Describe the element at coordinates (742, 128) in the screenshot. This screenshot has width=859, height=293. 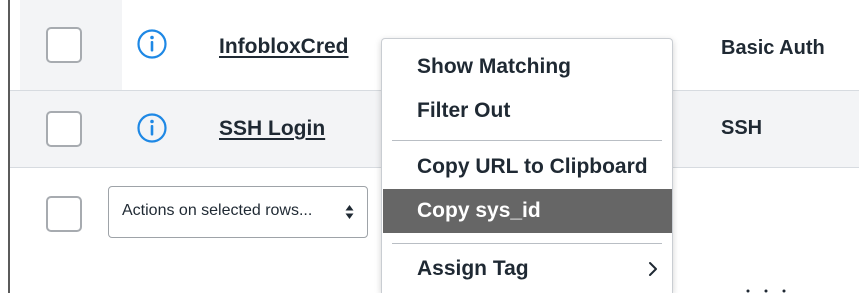
I see `type-cell: SSH` at that location.